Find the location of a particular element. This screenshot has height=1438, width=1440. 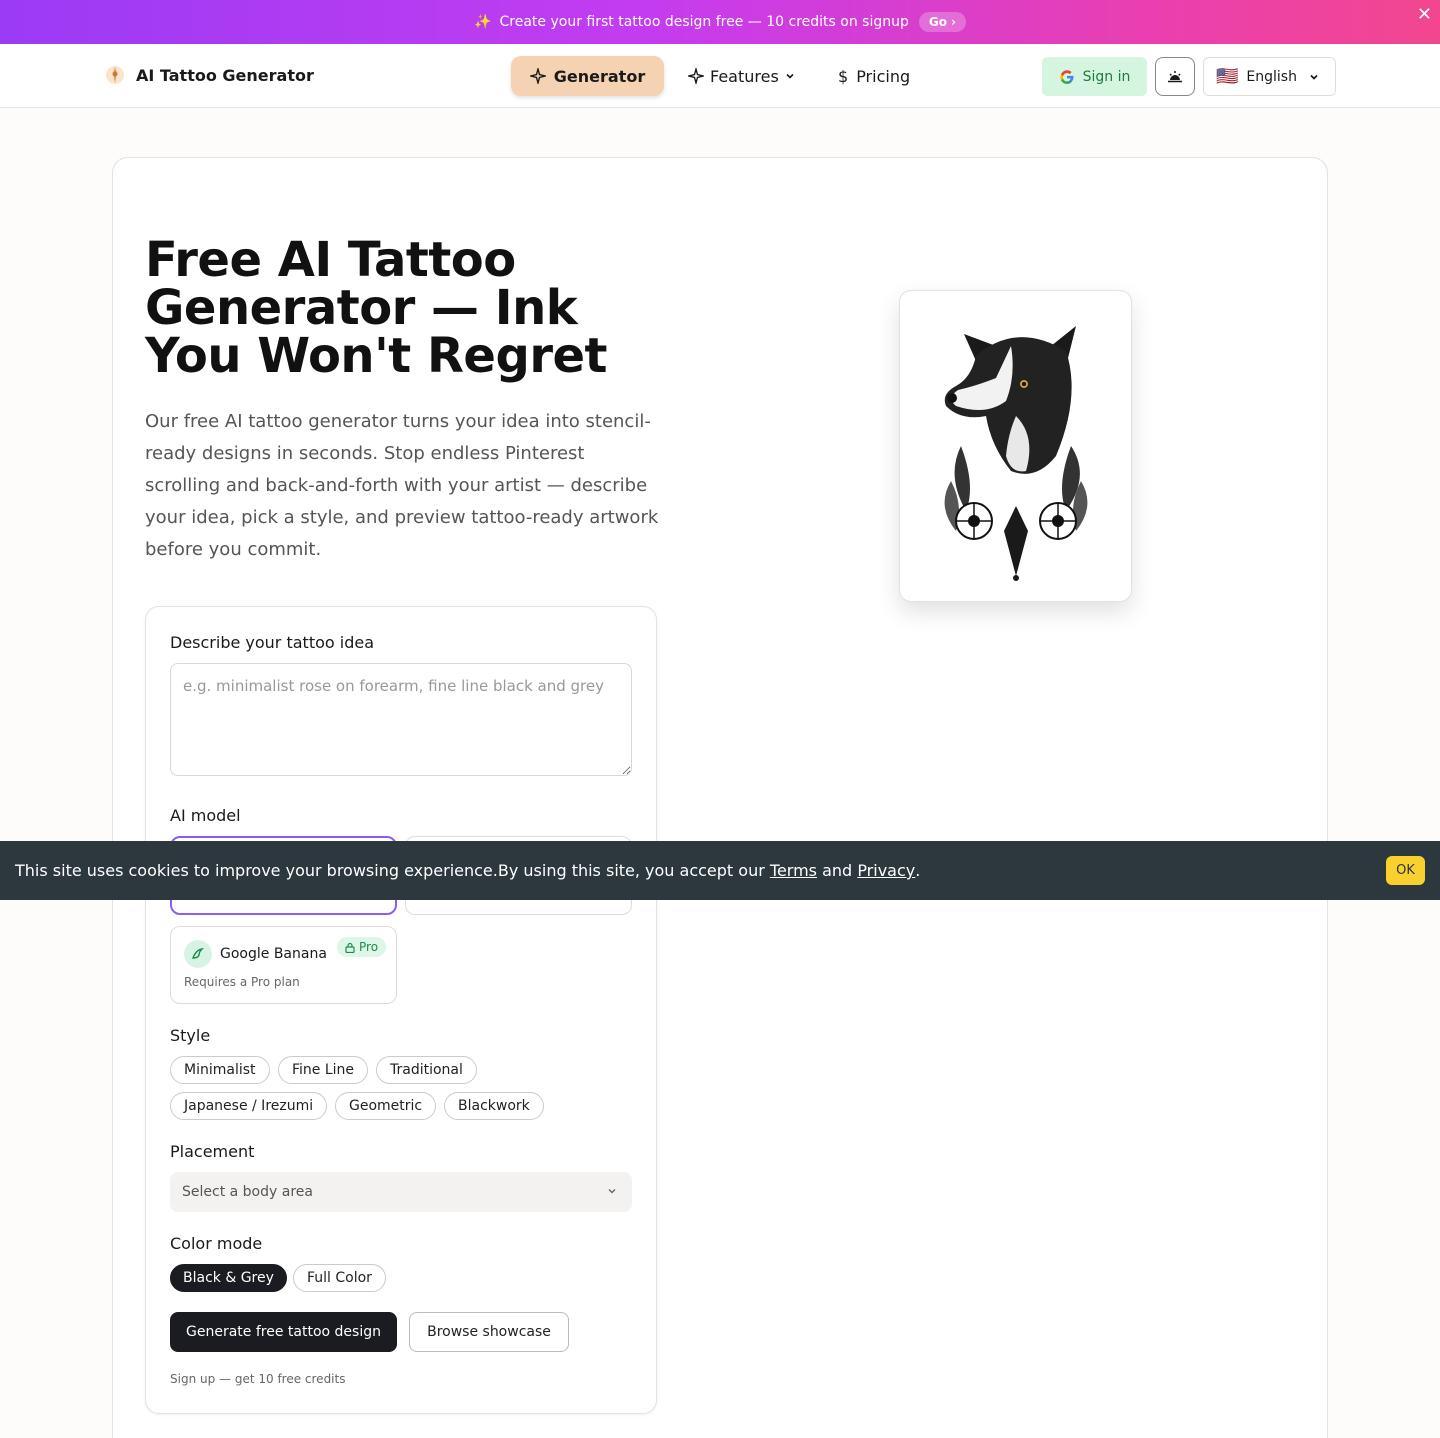

pro-badge: Pro is located at coordinates (362, 947).